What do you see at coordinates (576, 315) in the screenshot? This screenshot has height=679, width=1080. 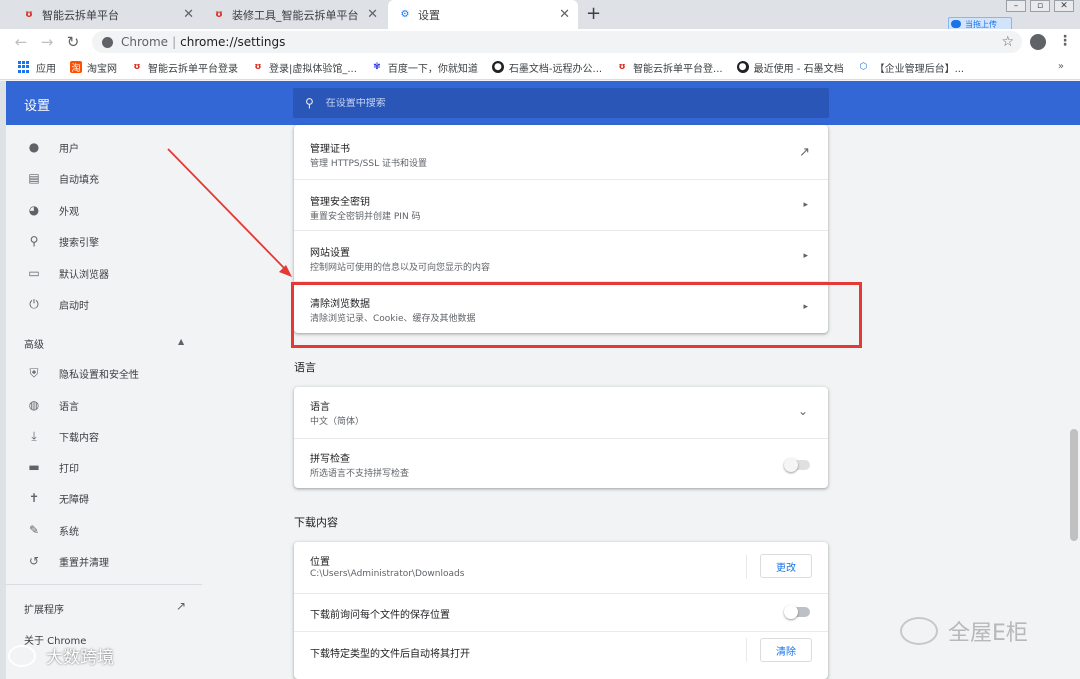 I see `annotation-highlight-box` at bounding box center [576, 315].